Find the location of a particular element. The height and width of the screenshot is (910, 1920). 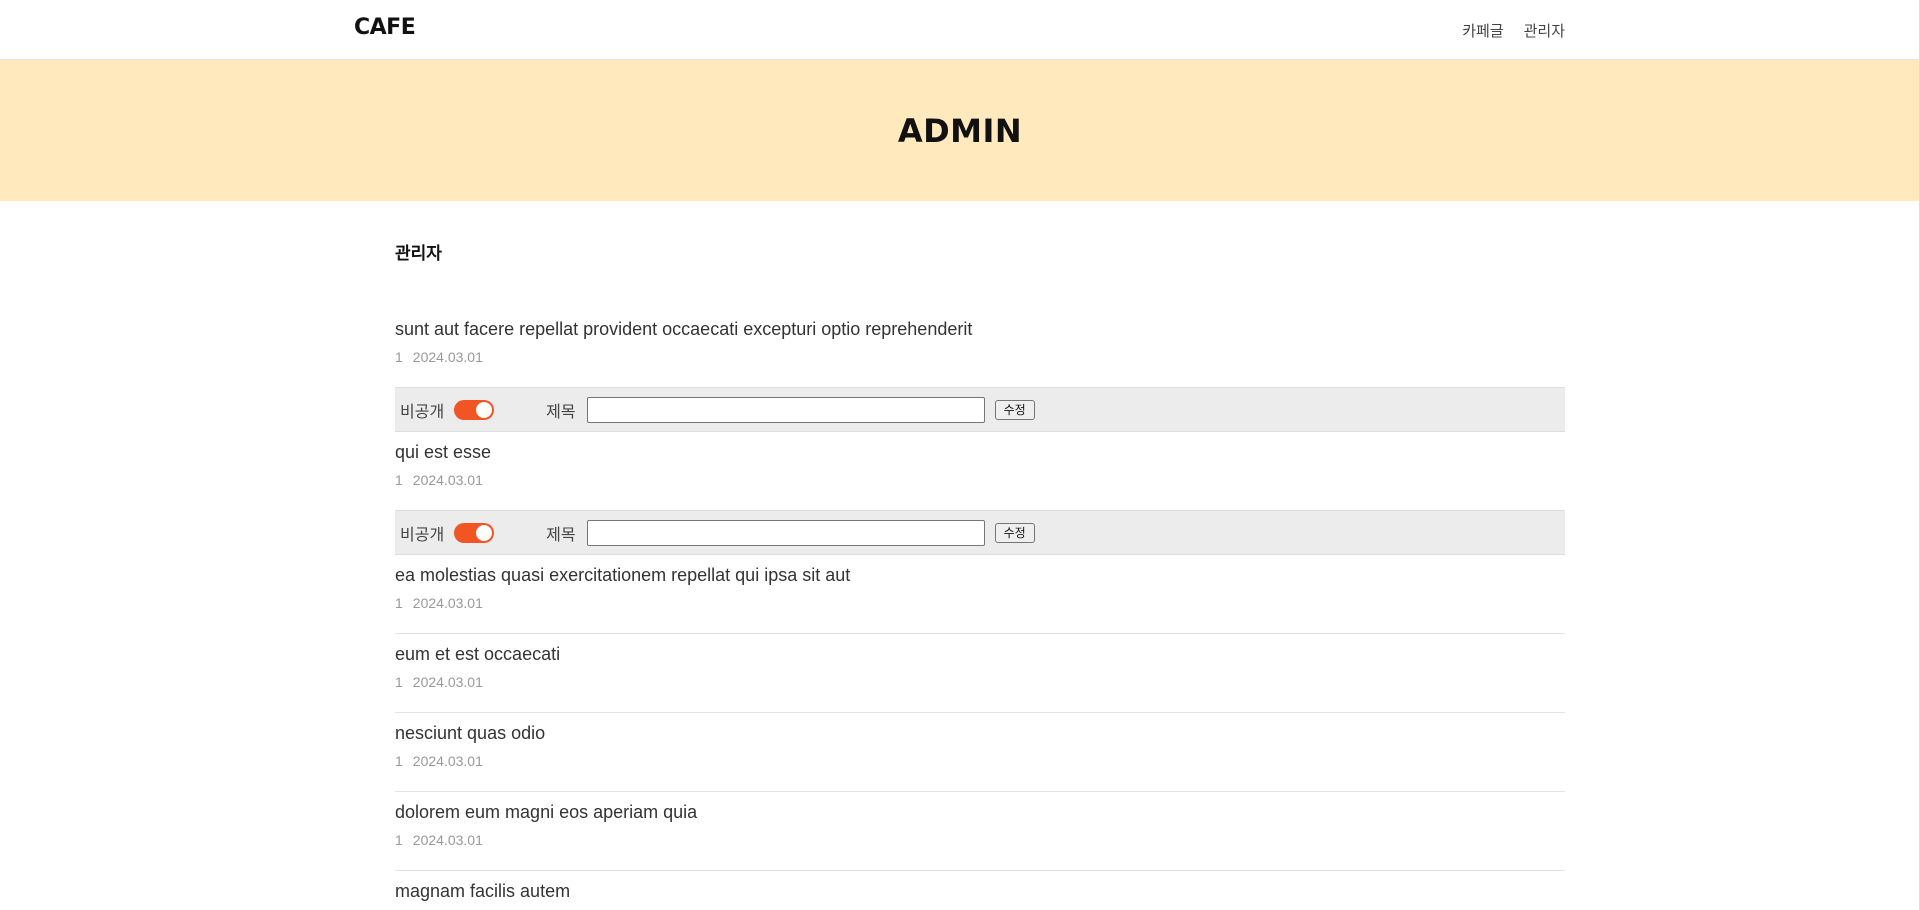

post-item: magnam facilis autem12024.03.01 is located at coordinates (980, 890).